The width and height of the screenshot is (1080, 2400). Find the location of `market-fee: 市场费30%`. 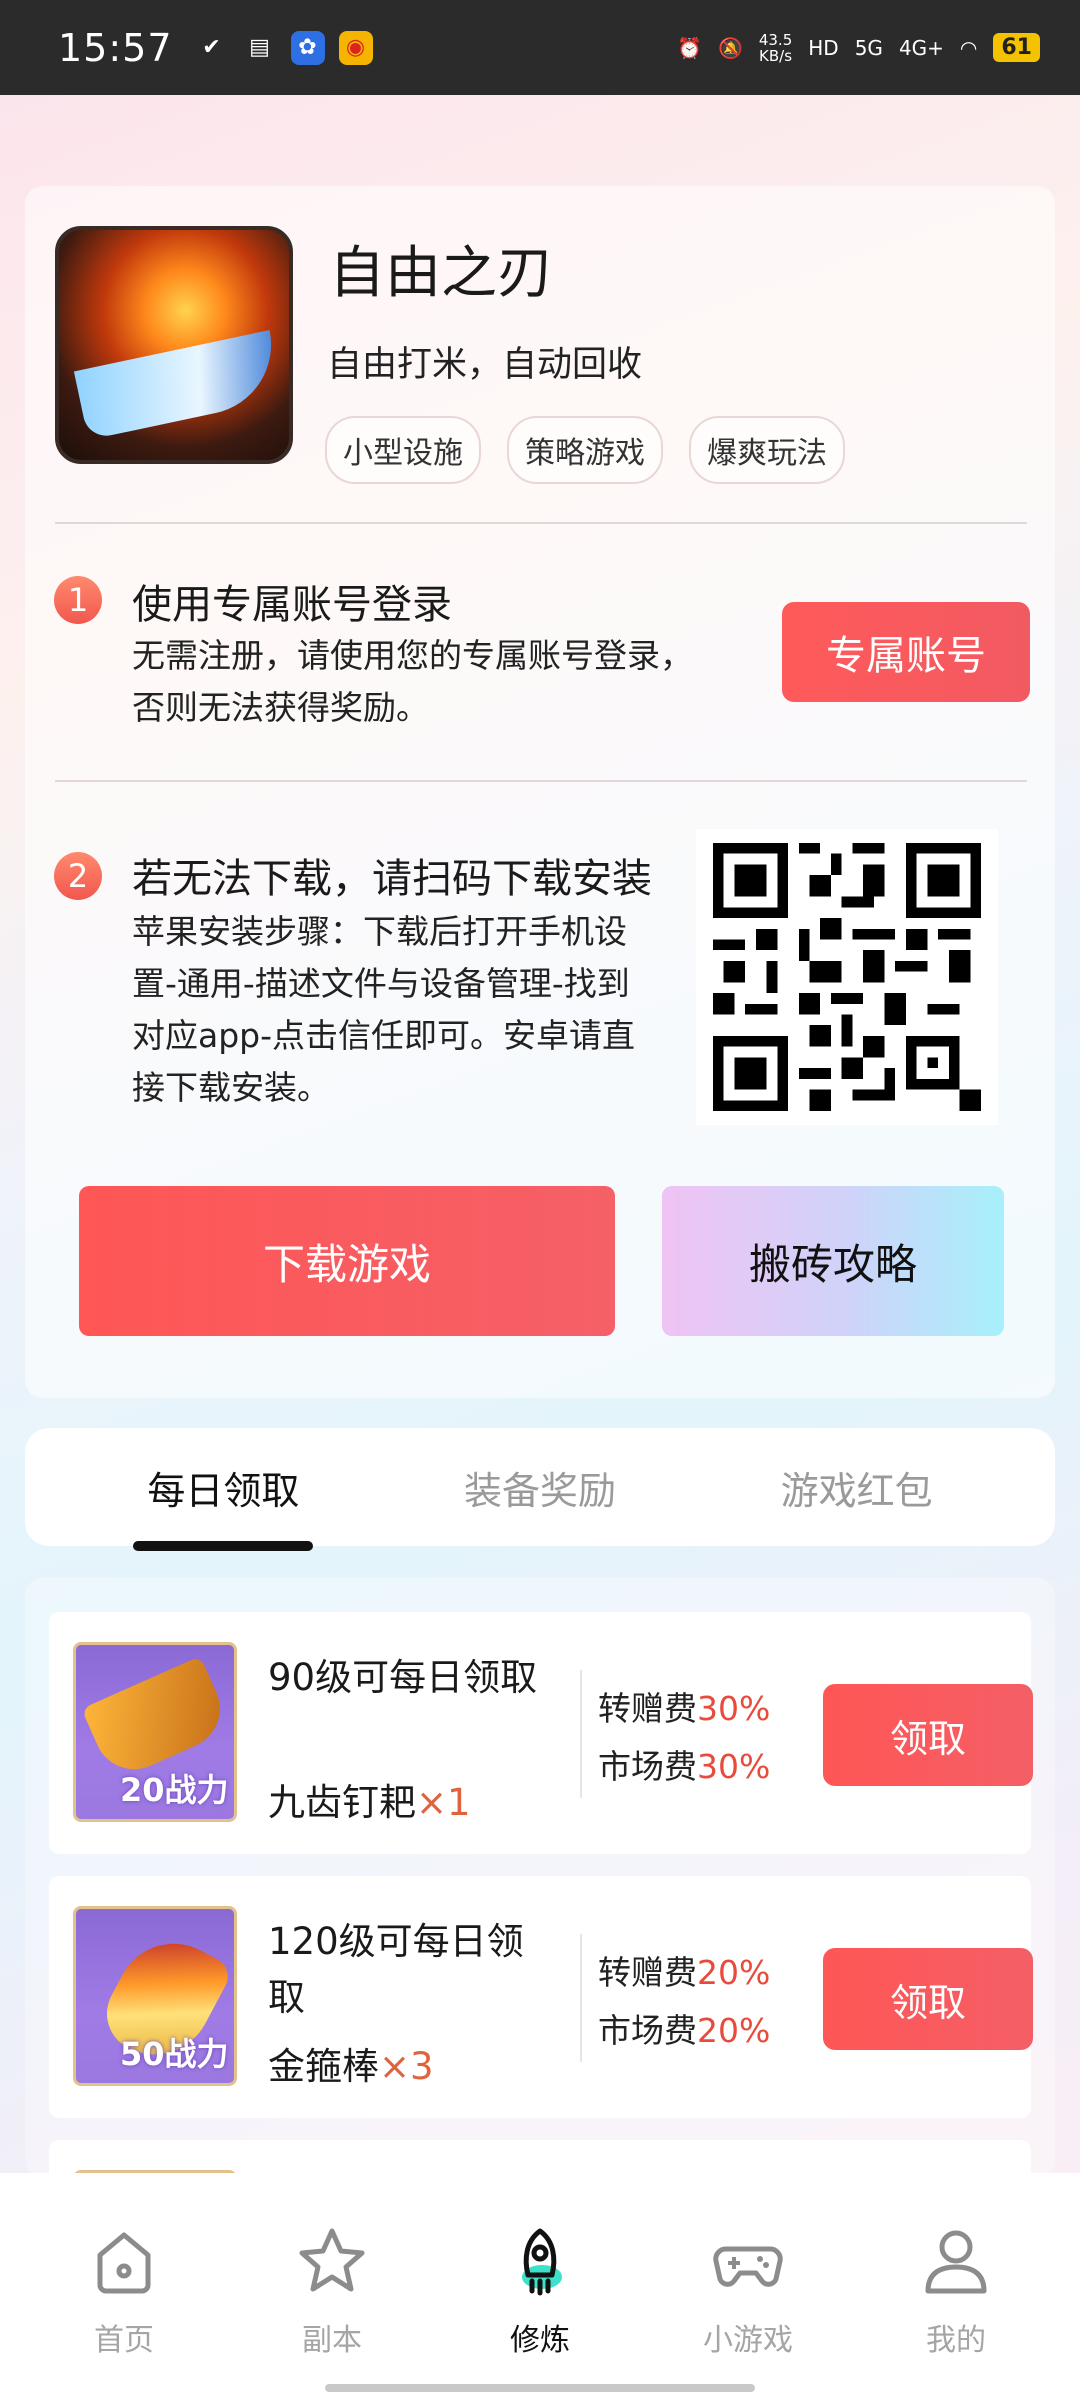

market-fee: 市场费30% is located at coordinates (684, 1766).